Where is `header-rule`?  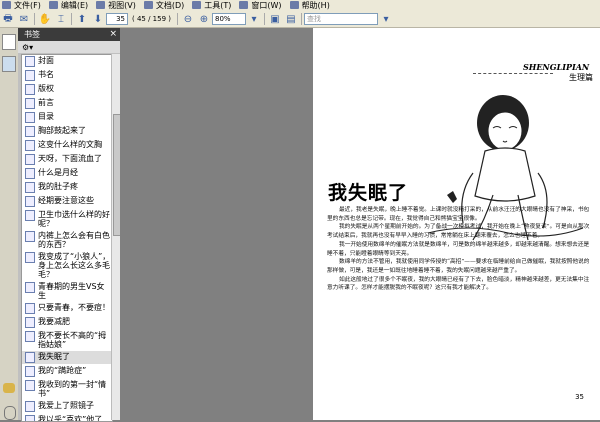
header-rule is located at coordinates (513, 74).